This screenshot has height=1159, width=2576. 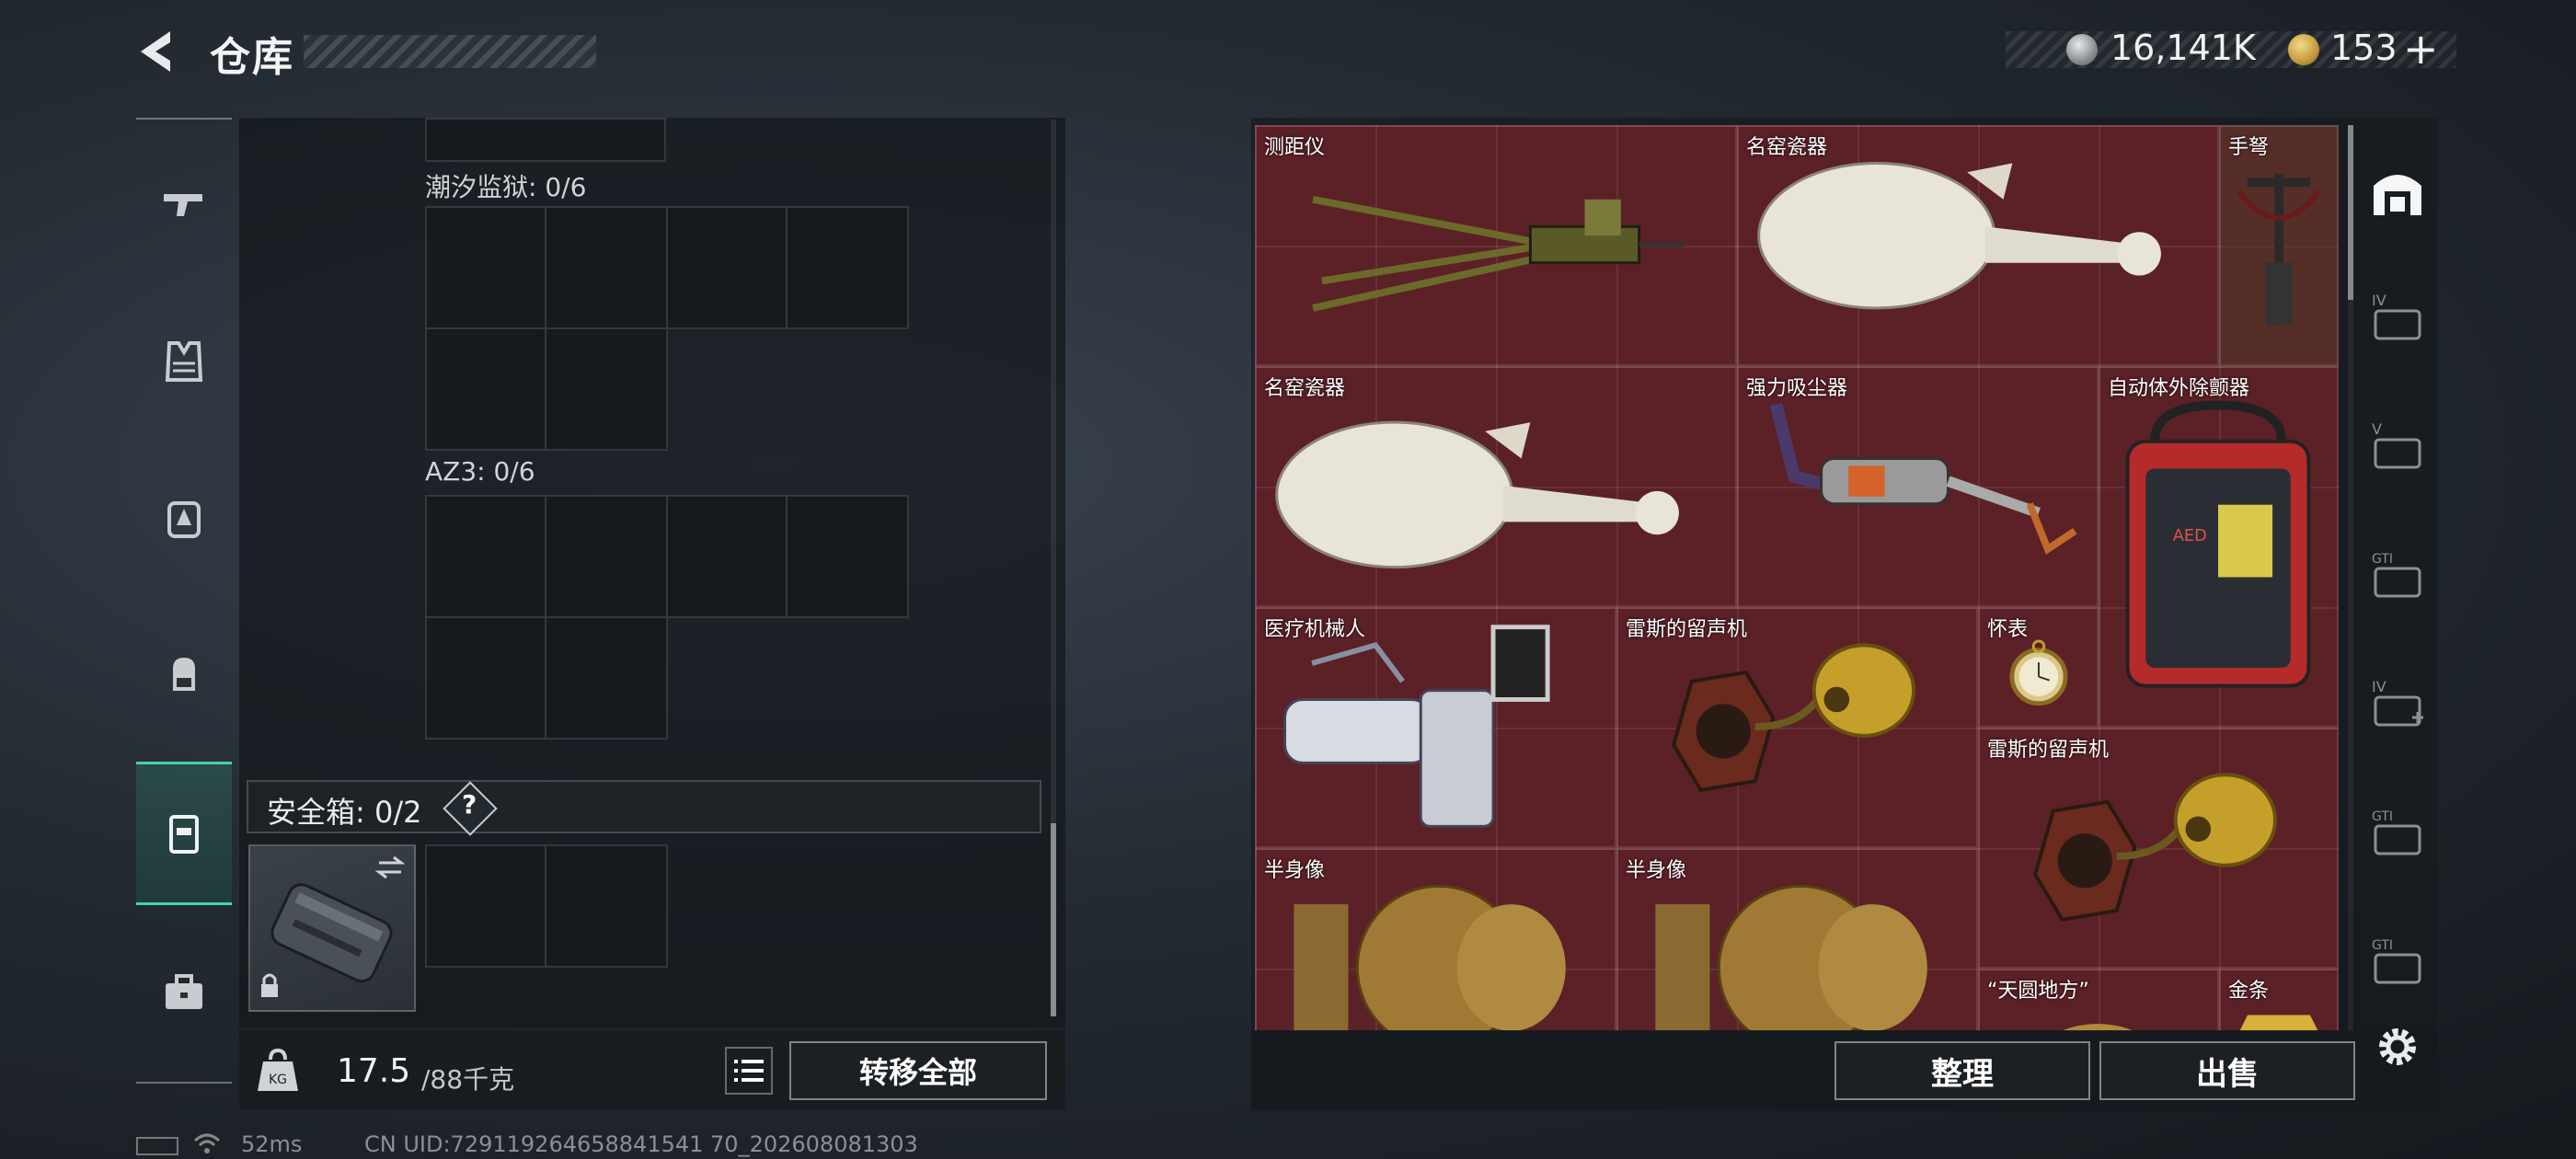 I want to click on coin-image, so click(x=2097, y=1027).